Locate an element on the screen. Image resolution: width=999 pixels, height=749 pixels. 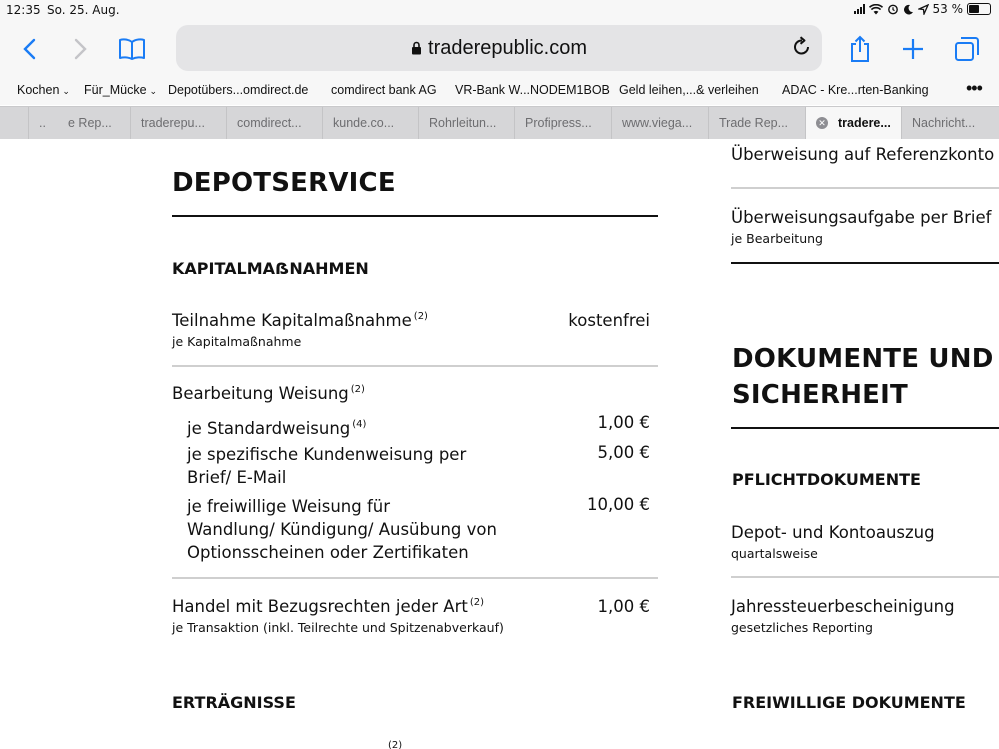
url-text: traderepublic.com is located at coordinates (507, 48).